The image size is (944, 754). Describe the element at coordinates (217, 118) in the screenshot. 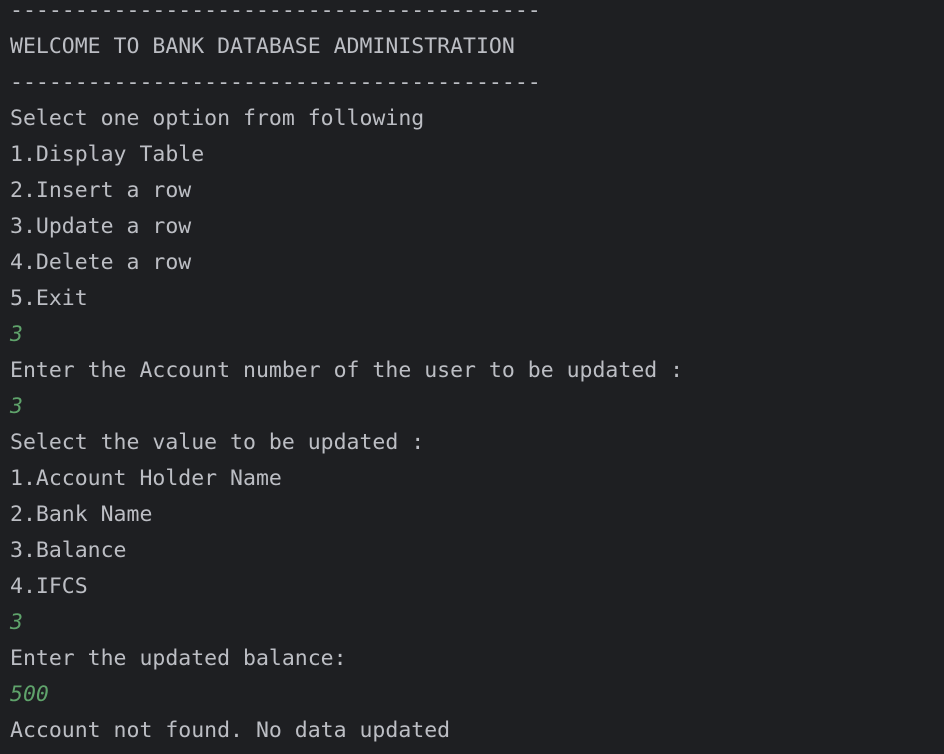

I see `main-menu-prompt: Select one option from following` at that location.